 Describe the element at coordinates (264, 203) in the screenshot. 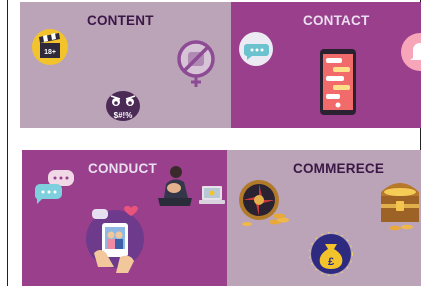

I see `roulette-wheel-icon` at that location.